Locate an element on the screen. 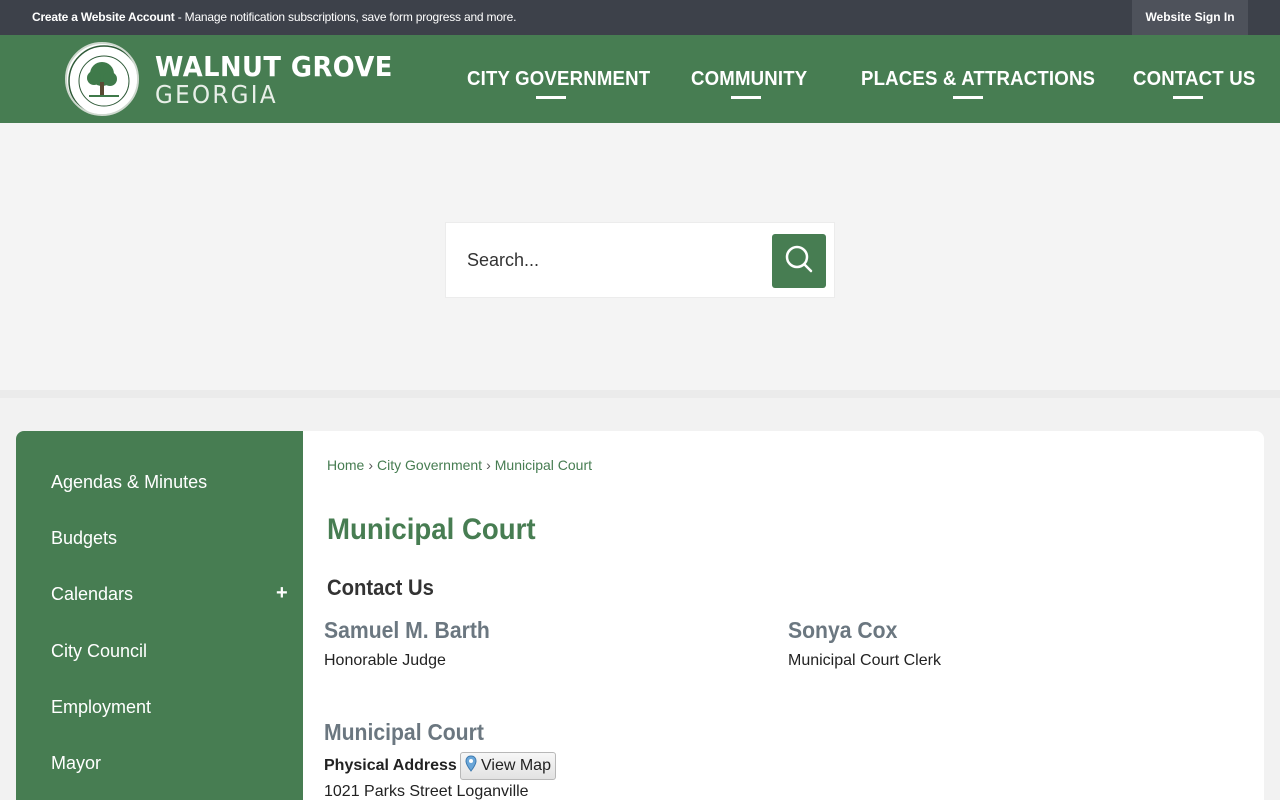 The height and width of the screenshot is (800, 1280). site-logo-title: WALNUT GROVE is located at coordinates (274, 66).